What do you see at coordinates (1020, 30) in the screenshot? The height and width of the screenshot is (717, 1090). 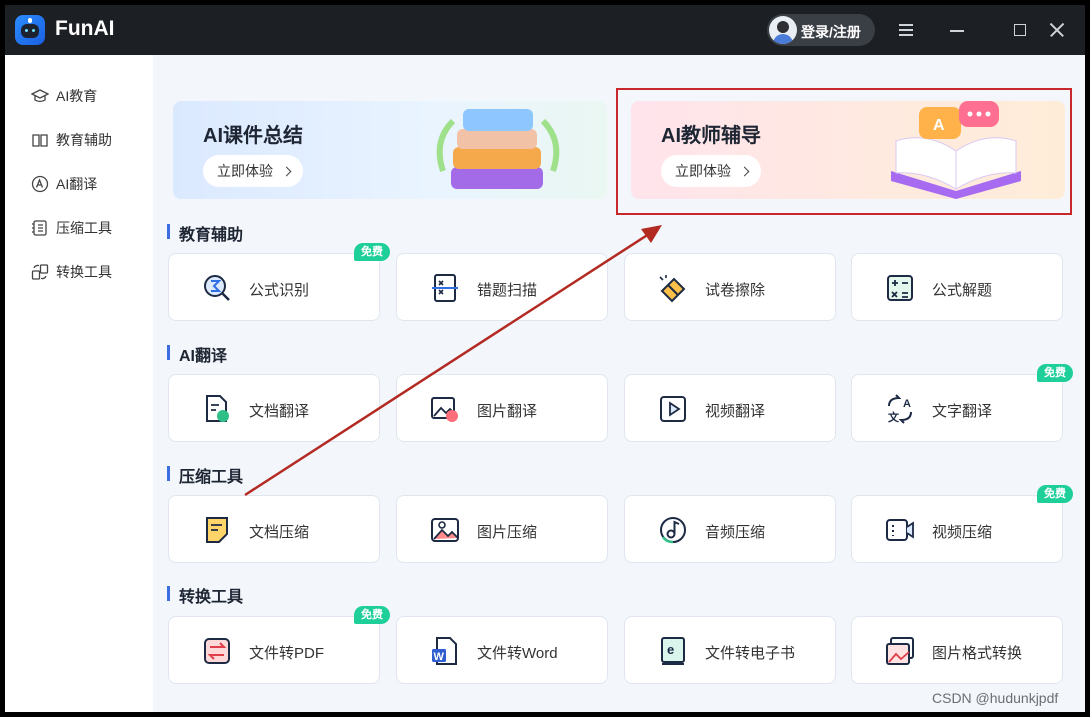 I see `maximize-icon` at bounding box center [1020, 30].